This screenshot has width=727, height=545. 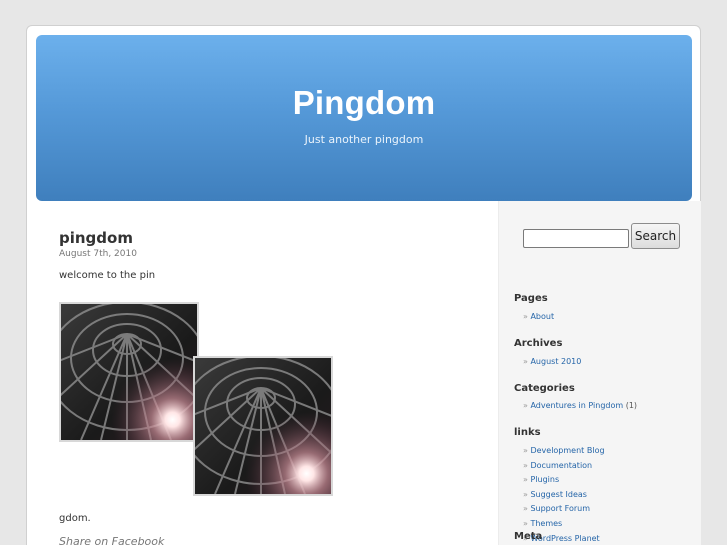 I want to click on archives-list: » August 2010, so click(x=552, y=362).